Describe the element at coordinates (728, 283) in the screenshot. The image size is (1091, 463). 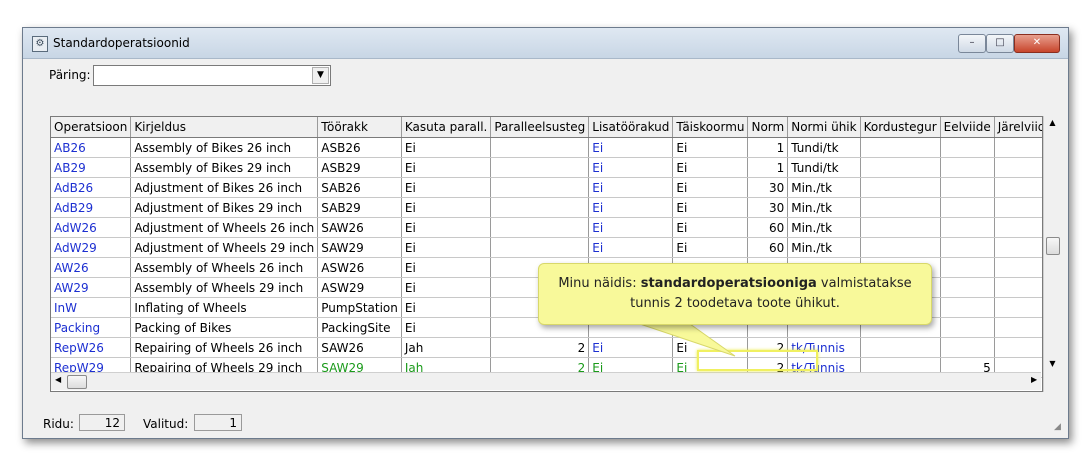
I see `callout-bold: standardoperatsiooniga` at that location.